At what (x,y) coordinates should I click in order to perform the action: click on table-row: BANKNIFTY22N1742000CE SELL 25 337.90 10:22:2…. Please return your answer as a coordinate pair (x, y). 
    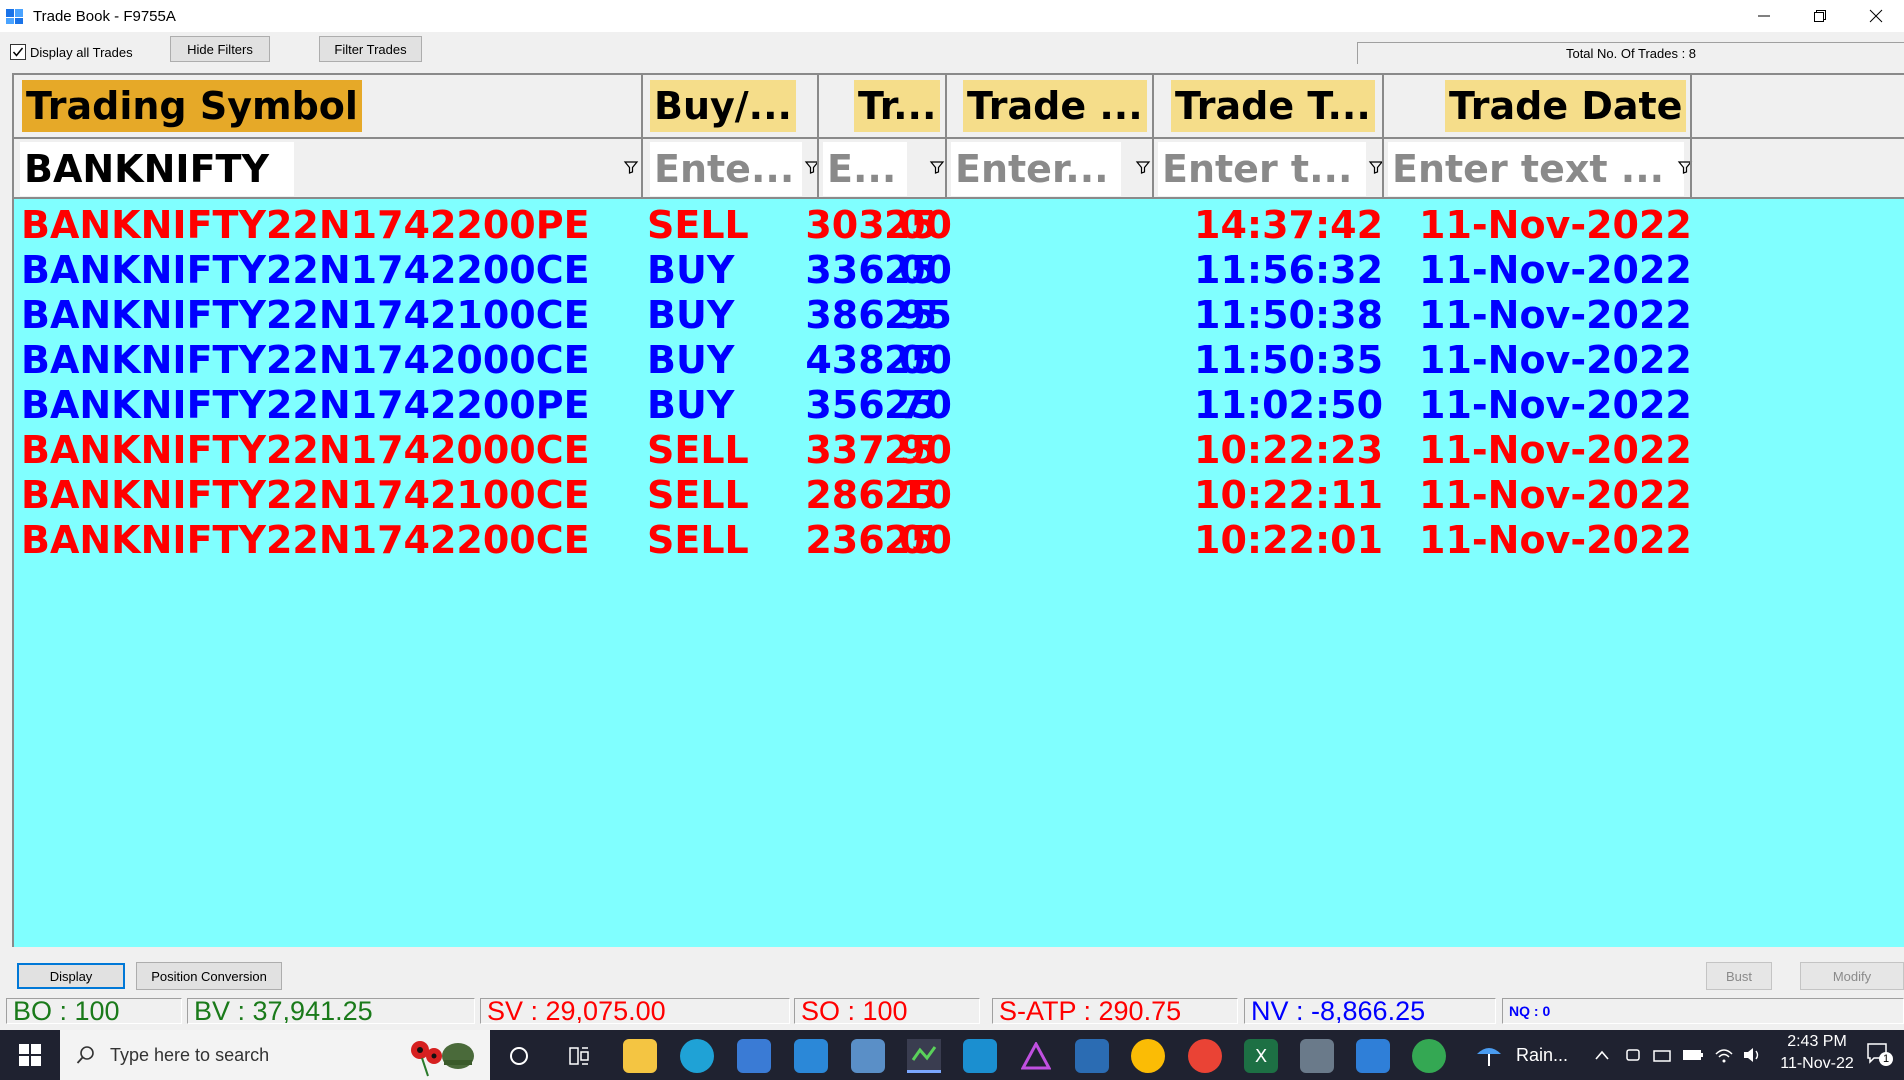
    Looking at the image, I should click on (959, 450).